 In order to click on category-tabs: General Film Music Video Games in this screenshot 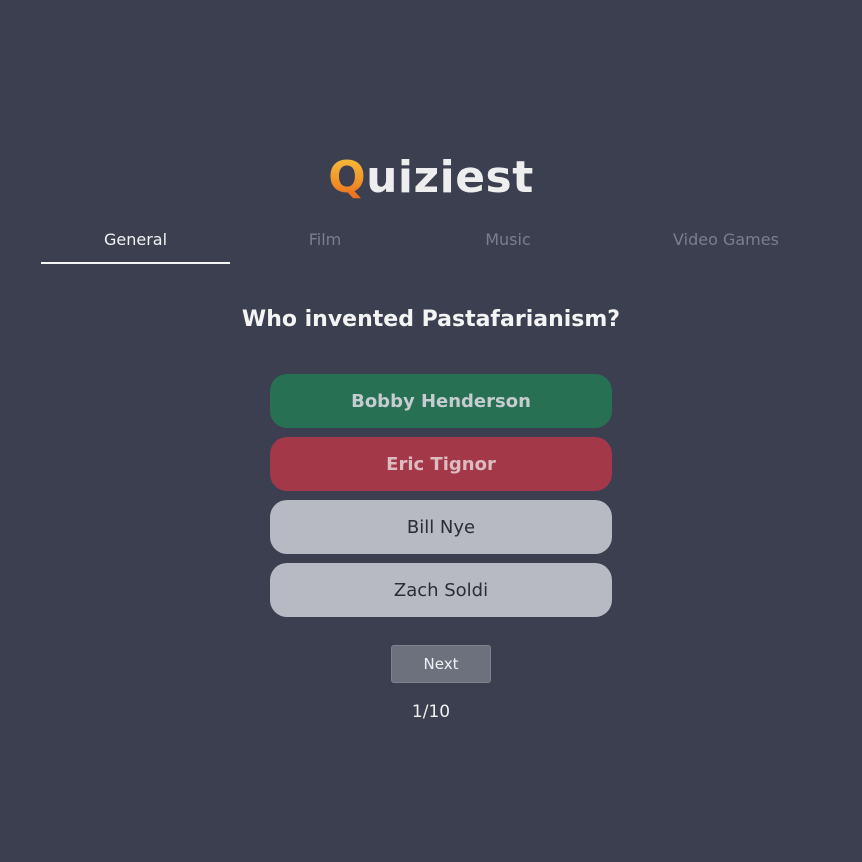, I will do `click(431, 245)`.